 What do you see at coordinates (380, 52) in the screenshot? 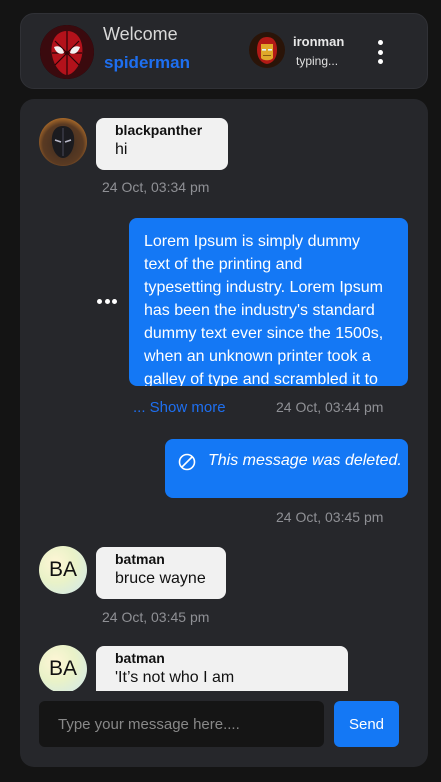
I see `more-options-icon` at bounding box center [380, 52].